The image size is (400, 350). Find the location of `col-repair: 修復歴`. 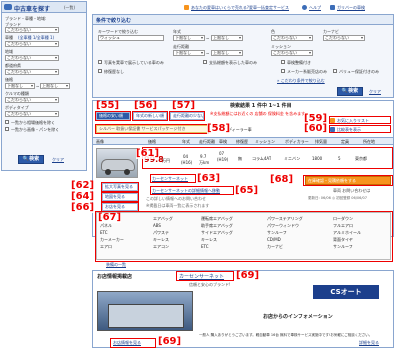

col-repair: 修復歴 is located at coordinates (242, 141).